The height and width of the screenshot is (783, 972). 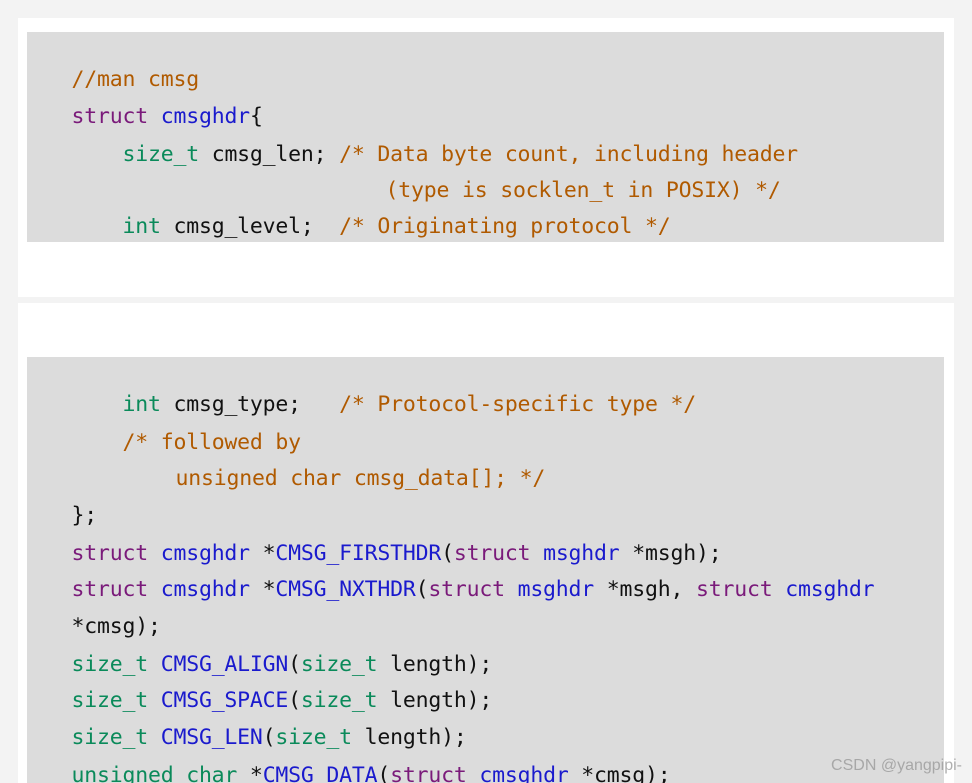 I want to click on code-comment: unsigned char cmsg_data[]; */, so click(x=360, y=478).